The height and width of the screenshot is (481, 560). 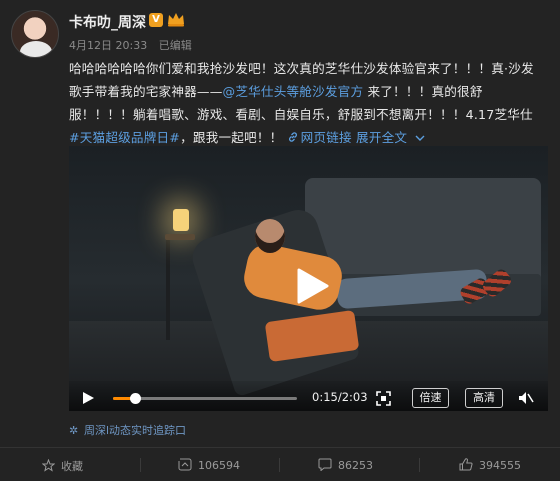 I want to click on lamp-base, so click(x=180, y=237).